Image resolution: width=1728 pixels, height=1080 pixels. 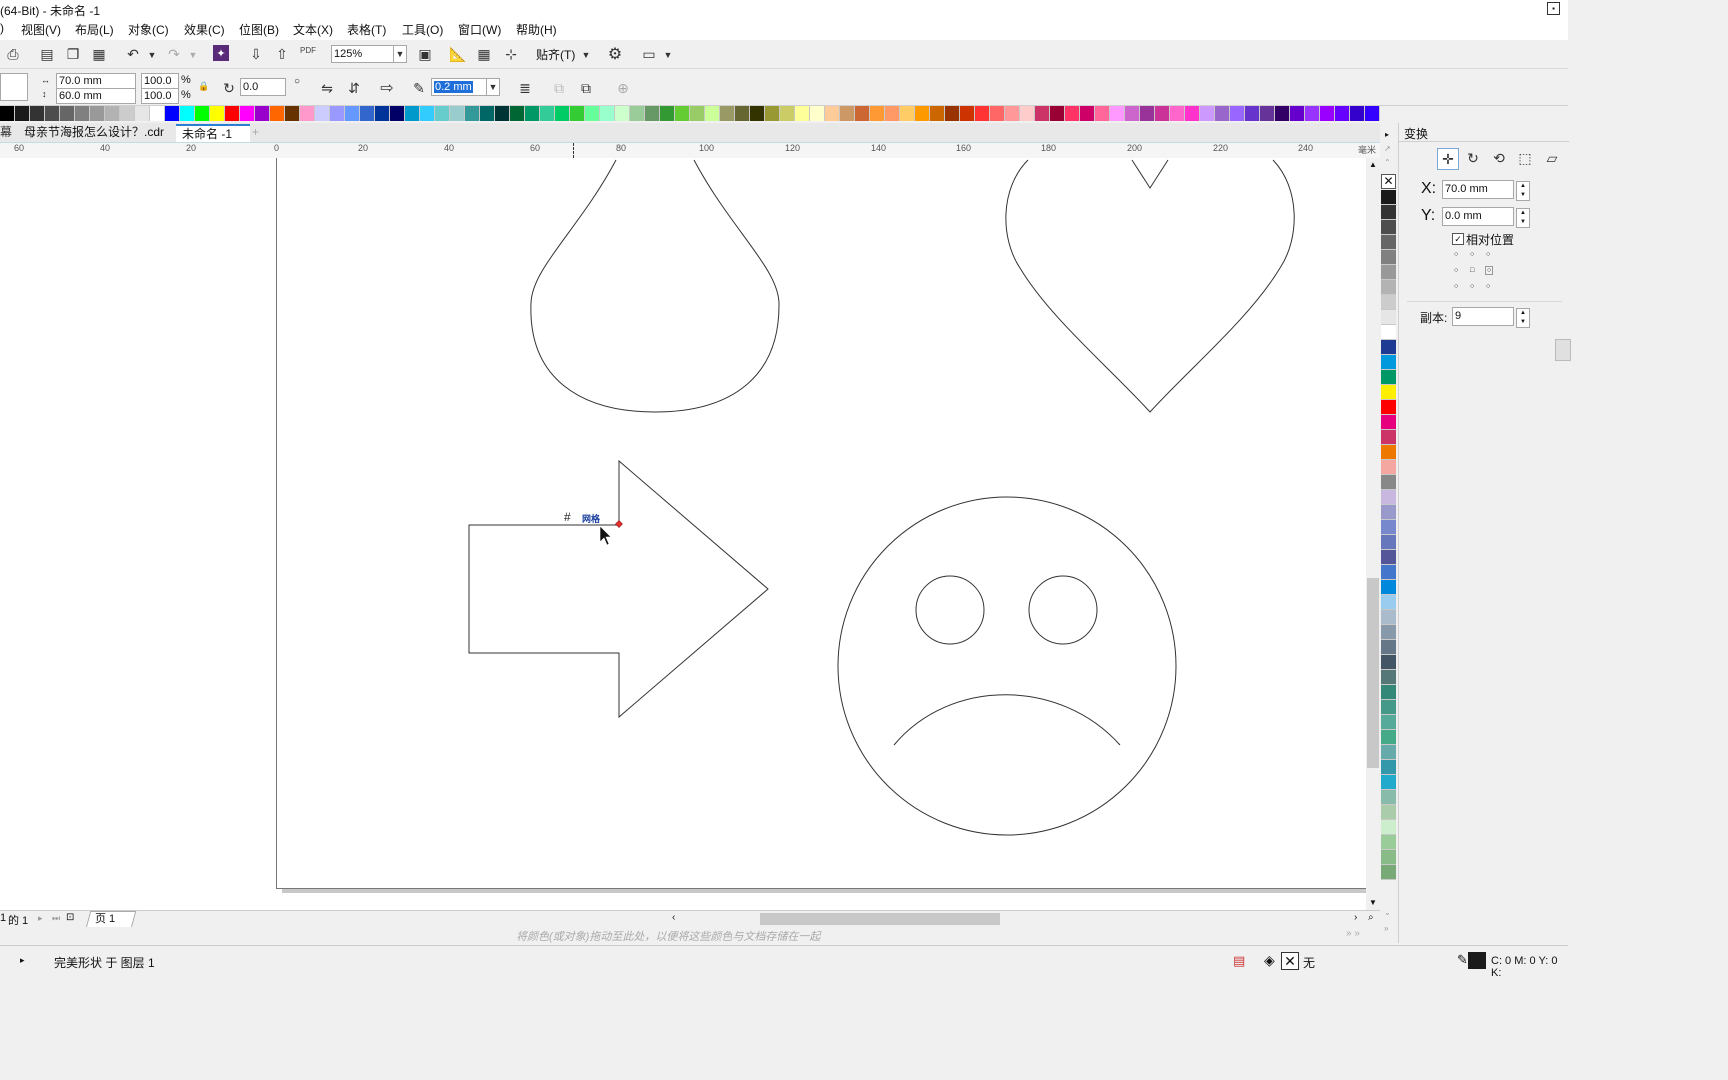 I want to click on no-color-swatch: ✕, so click(x=1388, y=181).